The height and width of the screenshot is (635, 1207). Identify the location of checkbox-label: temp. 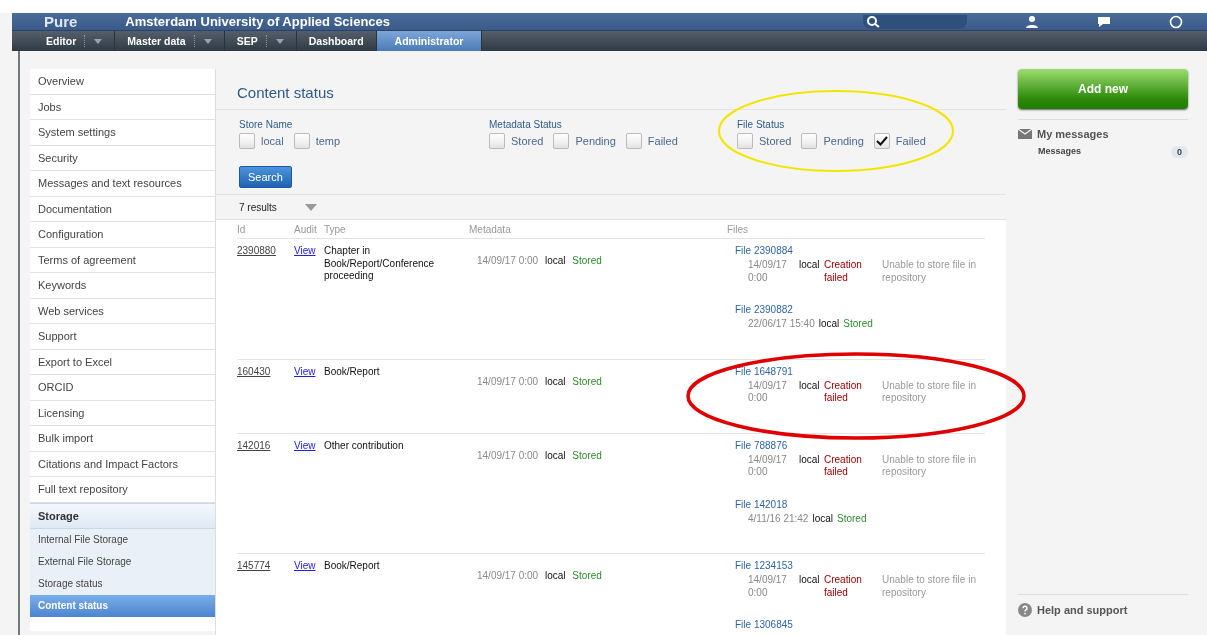
(328, 141).